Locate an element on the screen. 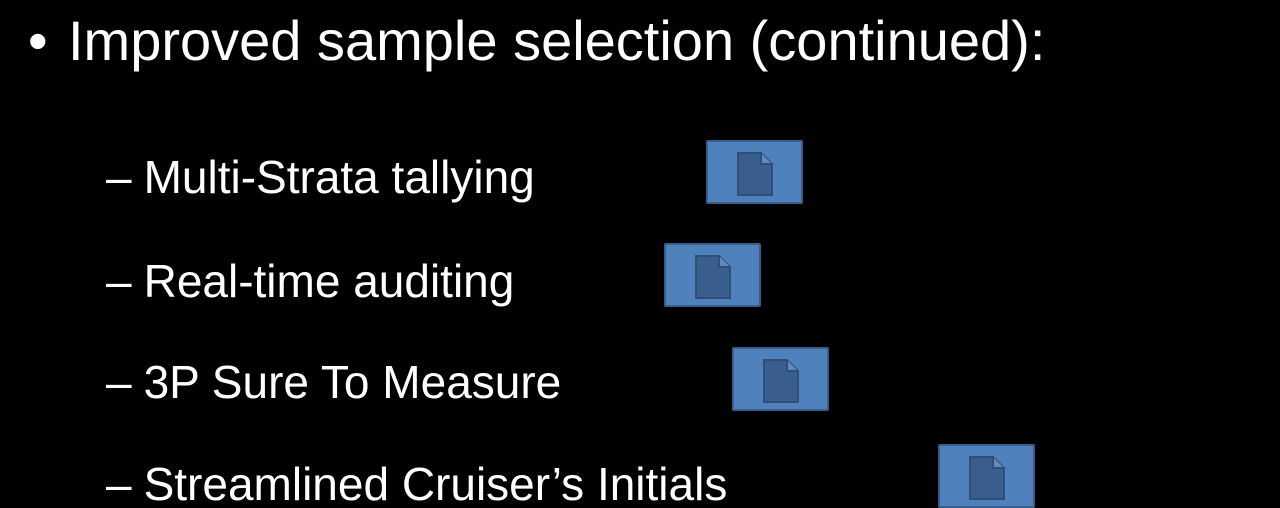 This screenshot has height=508, width=1280. list-item-label: Streamlined Cruiser’s Initials is located at coordinates (435, 483).